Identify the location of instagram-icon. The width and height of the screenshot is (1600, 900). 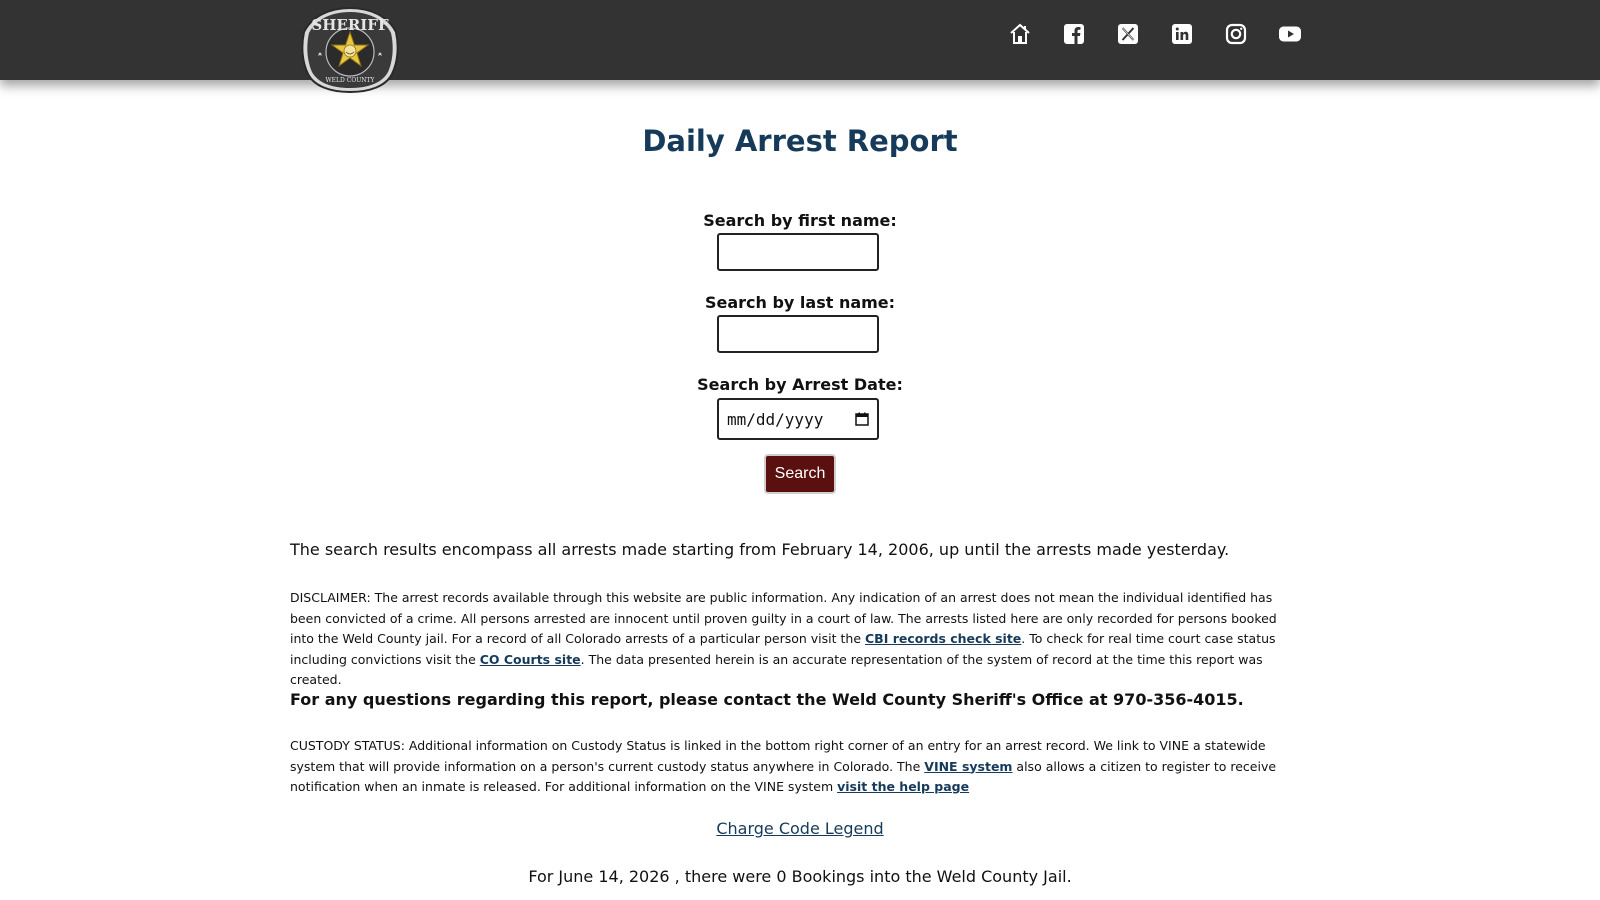
(1236, 34).